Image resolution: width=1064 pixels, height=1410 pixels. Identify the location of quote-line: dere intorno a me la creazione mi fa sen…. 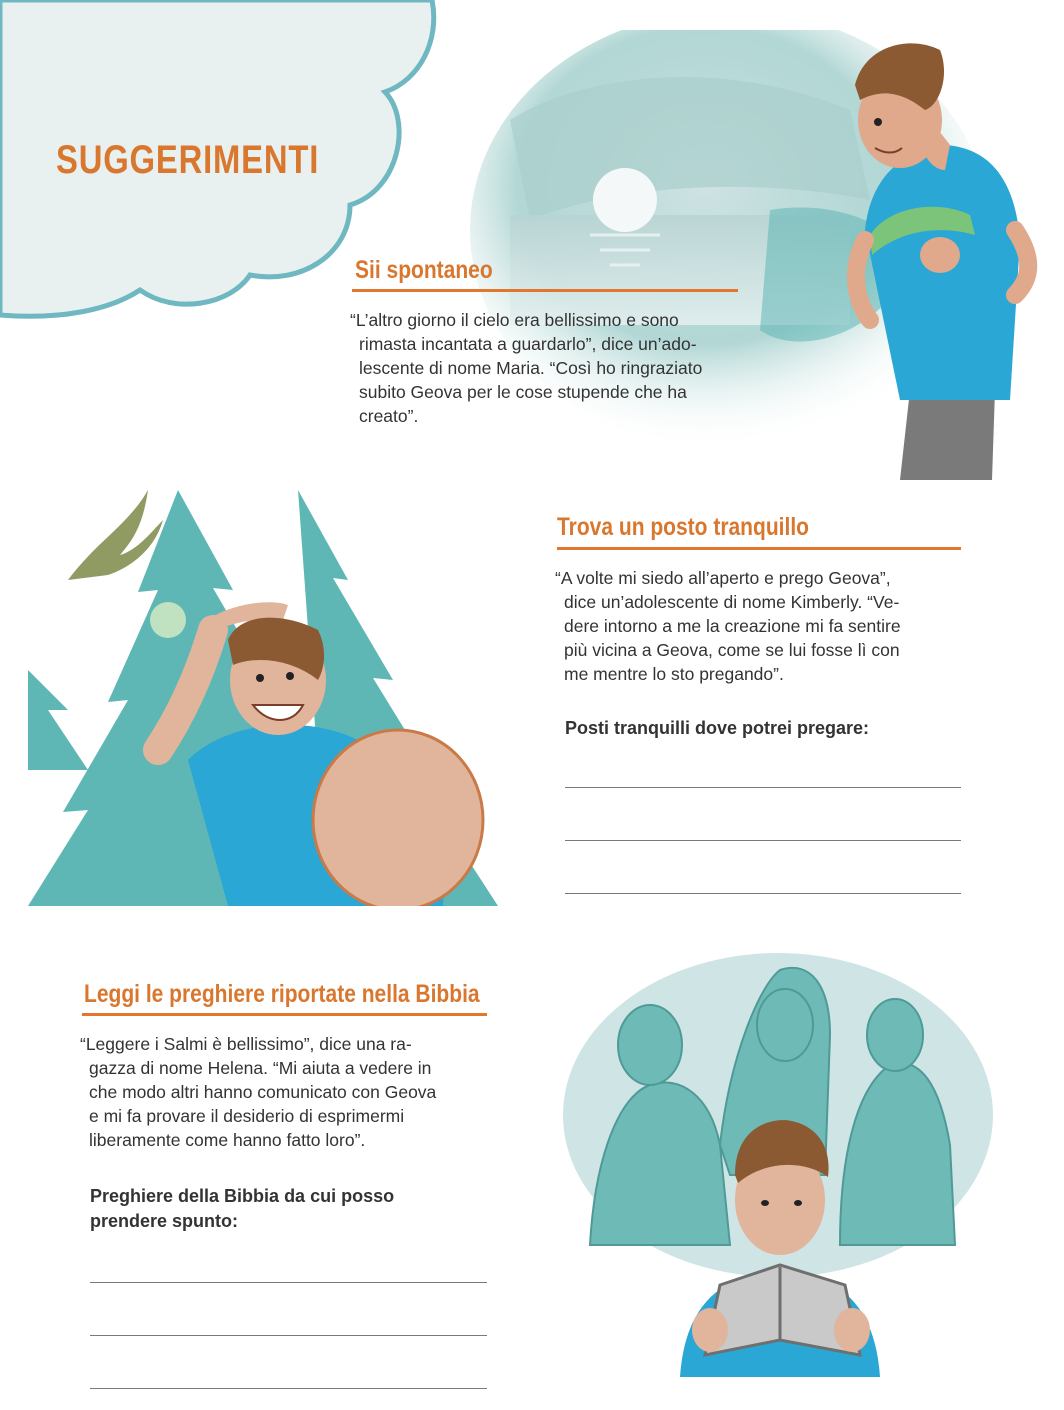
(732, 626).